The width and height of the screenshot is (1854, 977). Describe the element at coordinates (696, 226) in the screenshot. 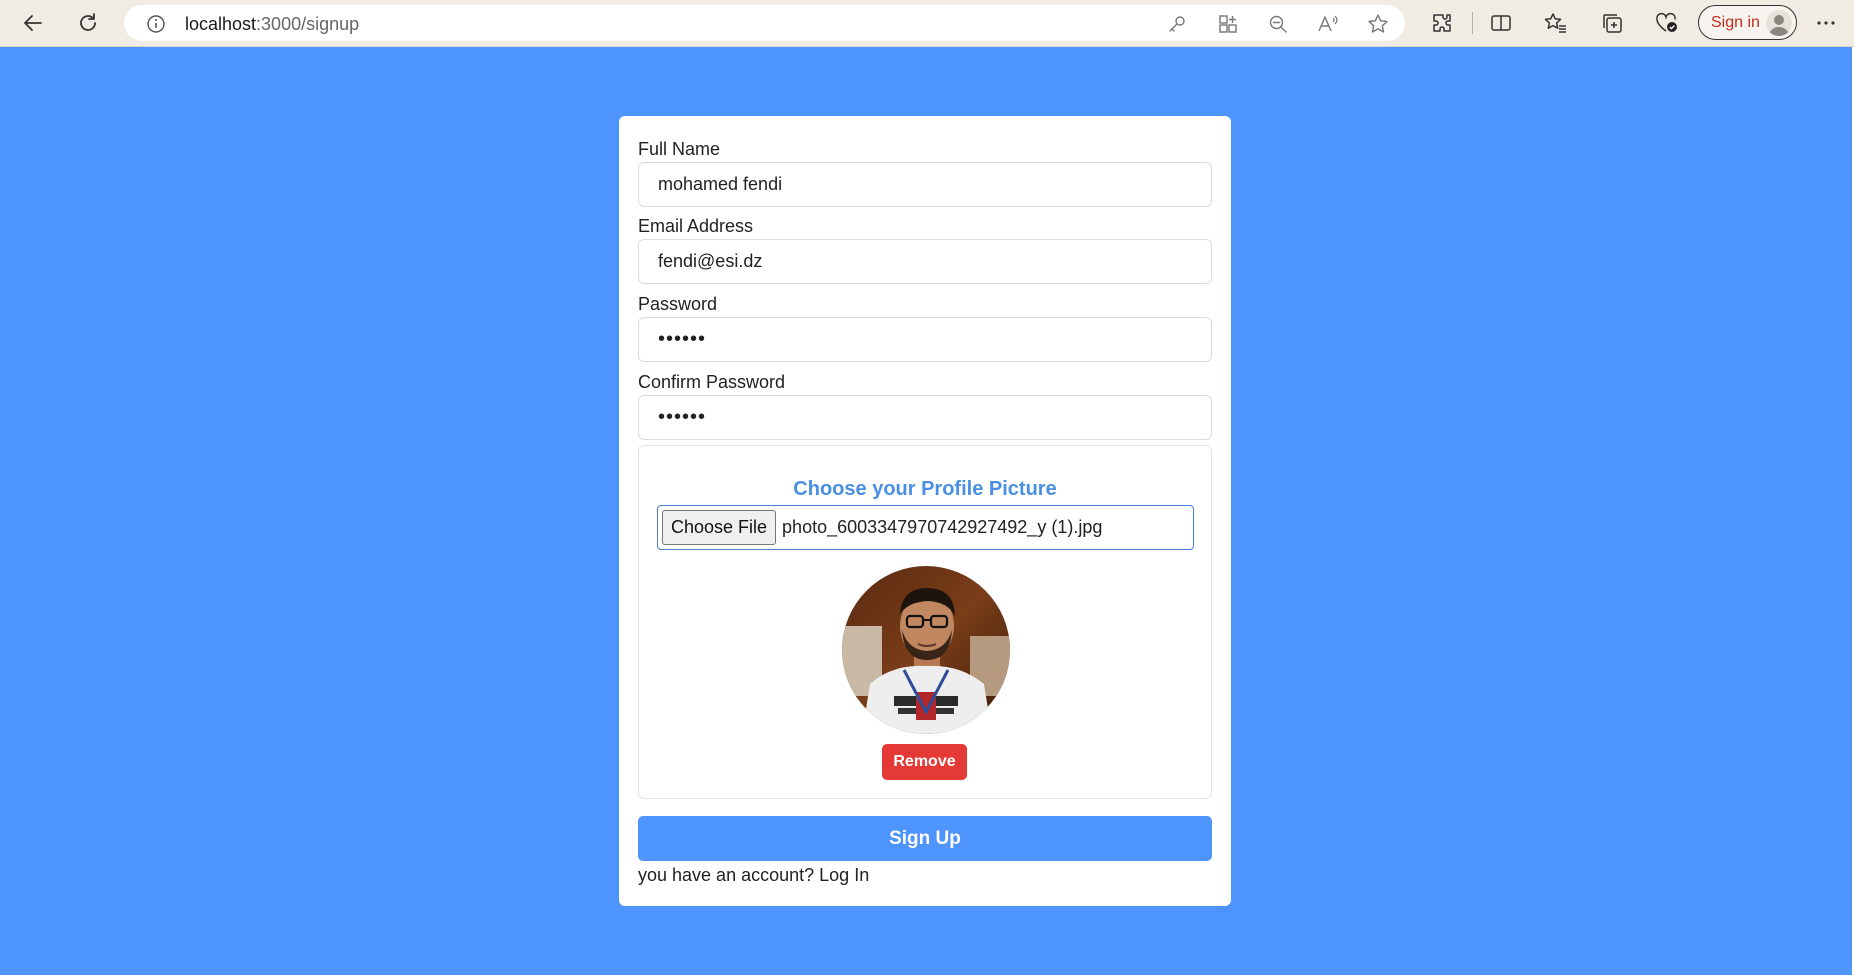

I see `email-label: Email Address` at that location.